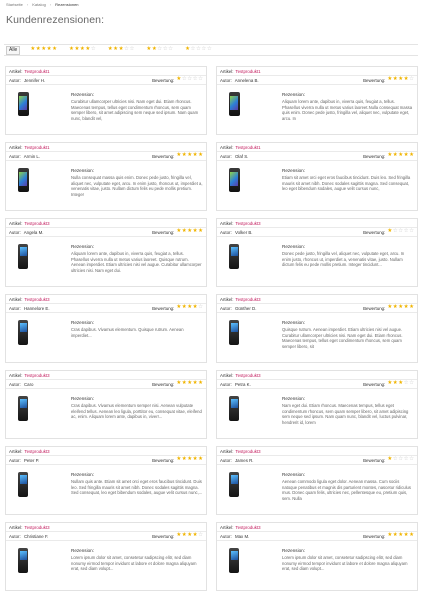 The height and width of the screenshot is (600, 422). Describe the element at coordinates (227, 375) in the screenshot. I see `article-label: Artikel:` at that location.